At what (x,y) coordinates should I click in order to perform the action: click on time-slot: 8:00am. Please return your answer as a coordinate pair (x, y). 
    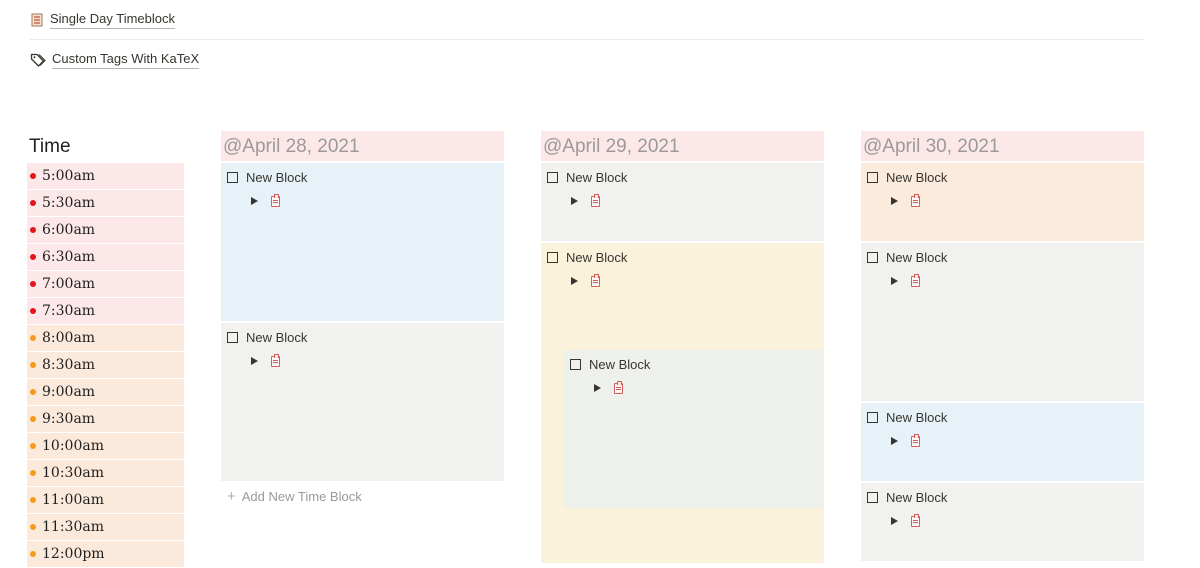
    Looking at the image, I should click on (105, 338).